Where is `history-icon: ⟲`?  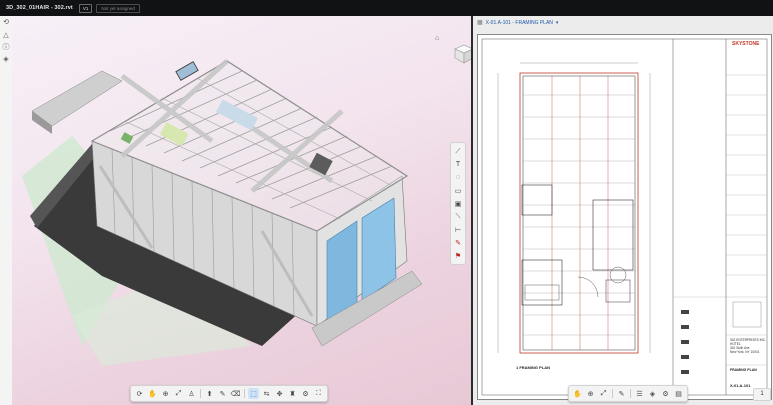 history-icon: ⟲ is located at coordinates (6, 23).